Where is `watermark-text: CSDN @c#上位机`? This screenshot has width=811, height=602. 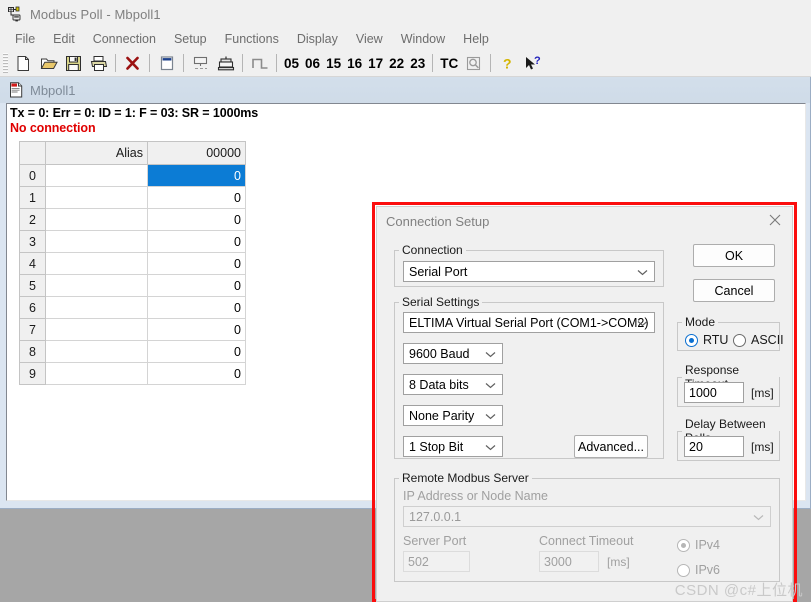 watermark-text: CSDN @c#上位机 is located at coordinates (738, 590).